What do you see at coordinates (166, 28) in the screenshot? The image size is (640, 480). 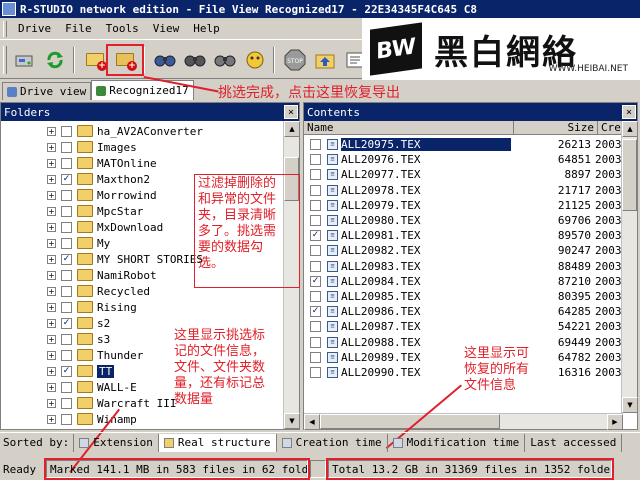 I see `menu-view: View` at bounding box center [166, 28].